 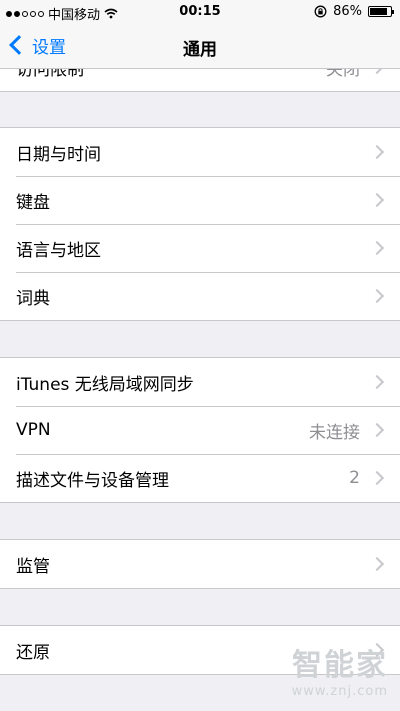 I want to click on row-label: iTunes 无线局域网同步, so click(x=105, y=384).